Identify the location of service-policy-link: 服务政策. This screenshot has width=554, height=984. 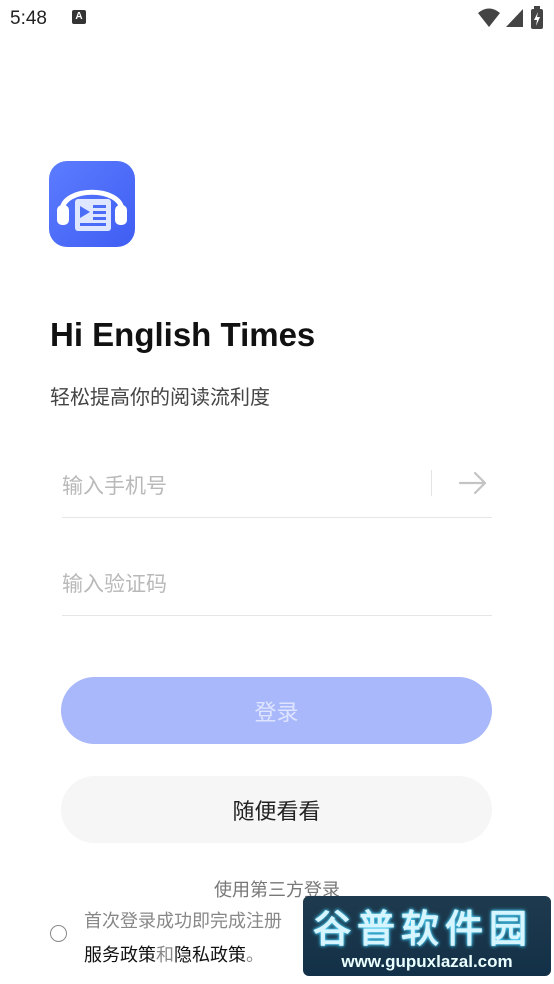
(120, 955).